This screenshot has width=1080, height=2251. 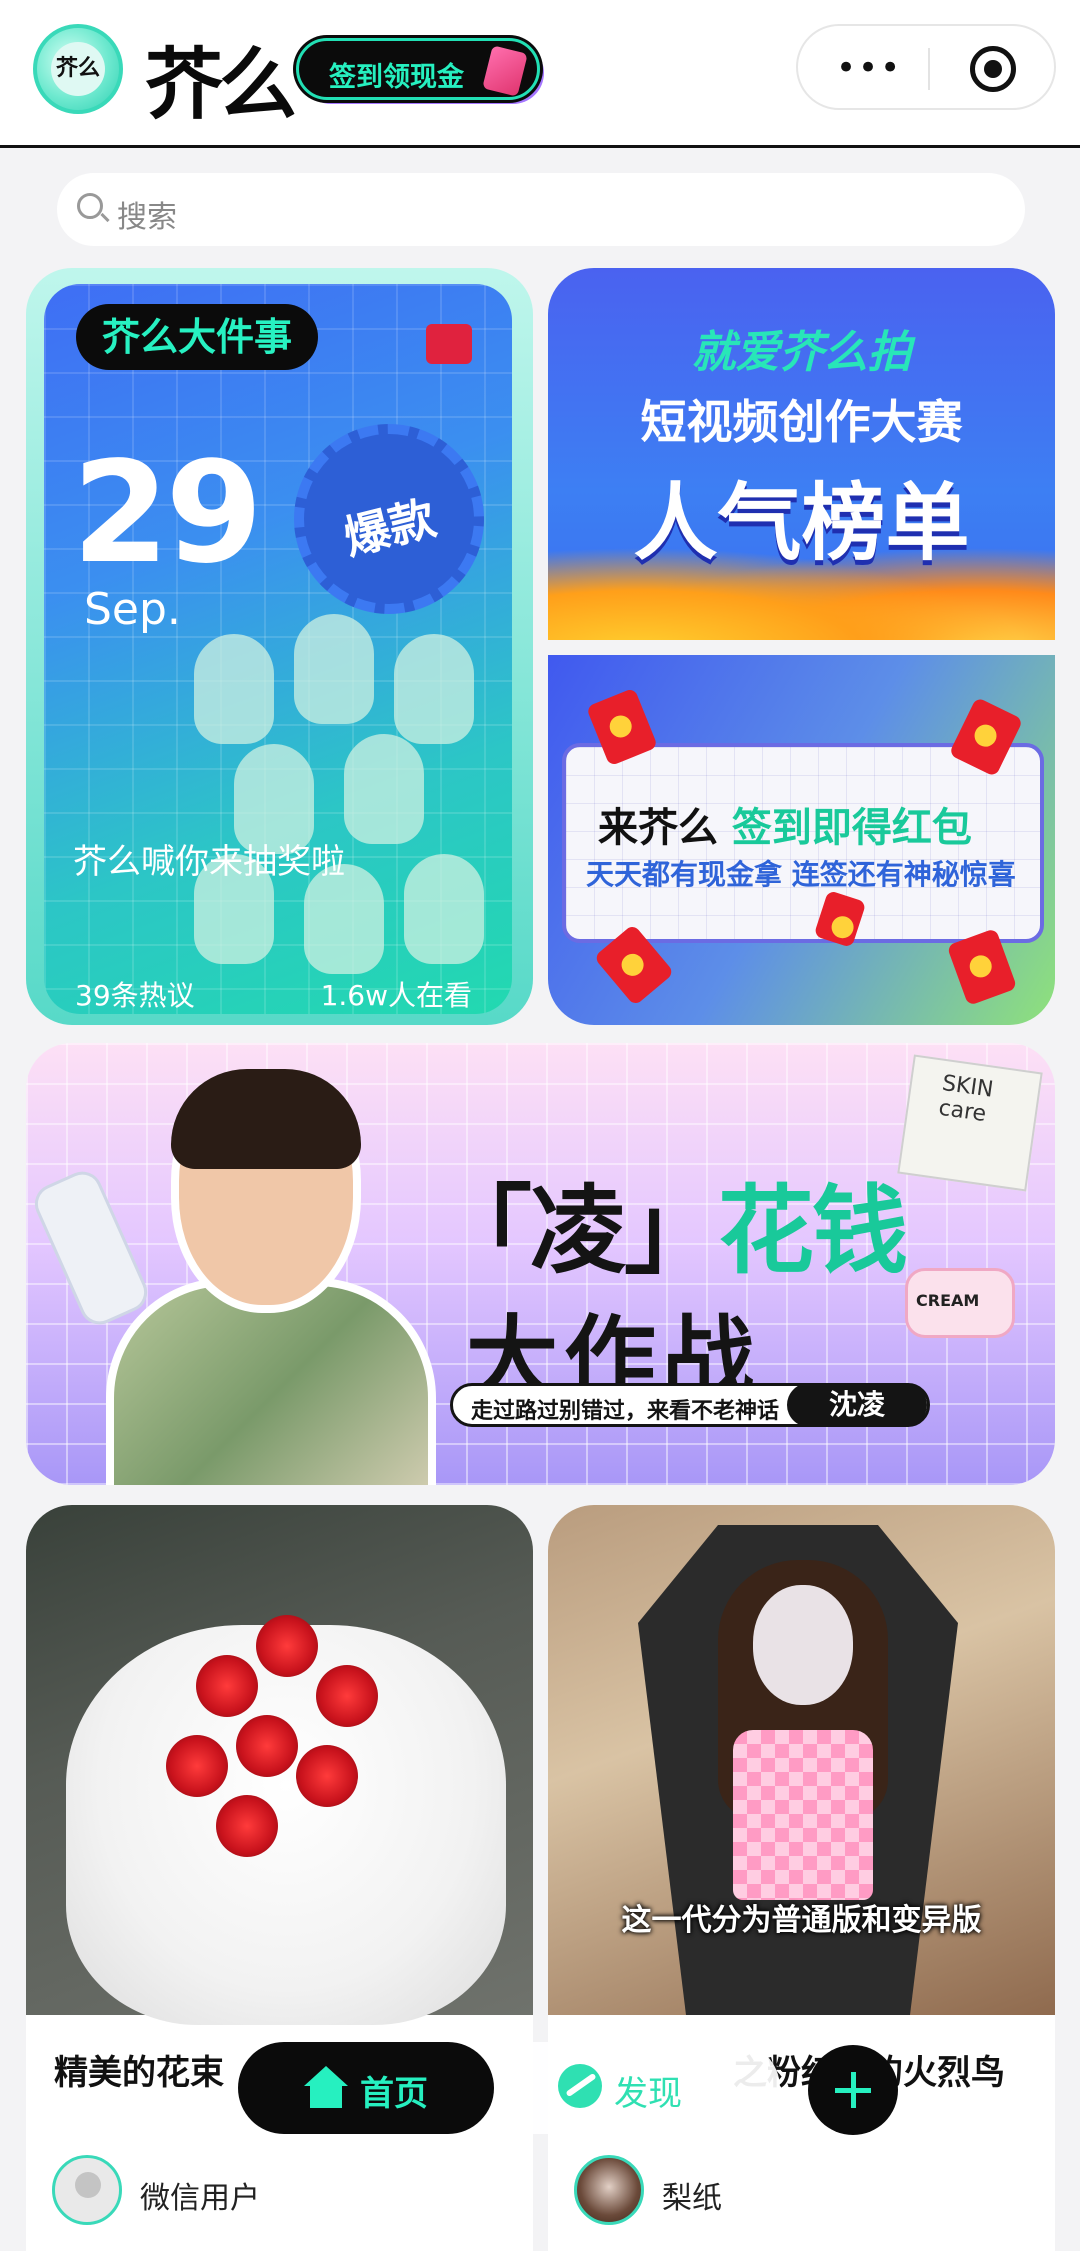 I want to click on miniprogram-capsule: •••, so click(x=926, y=67).